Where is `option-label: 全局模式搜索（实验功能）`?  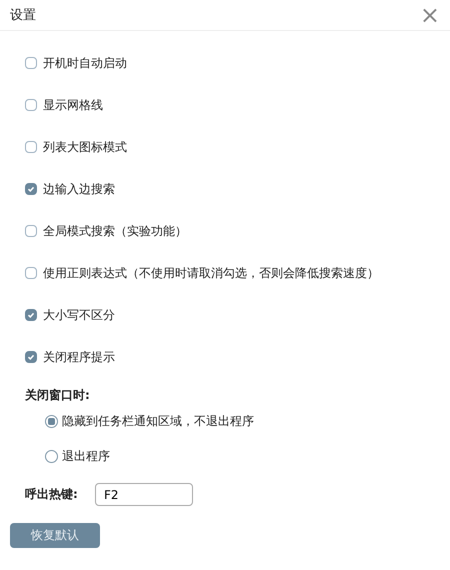 option-label: 全局模式搜索（实验功能） is located at coordinates (115, 231).